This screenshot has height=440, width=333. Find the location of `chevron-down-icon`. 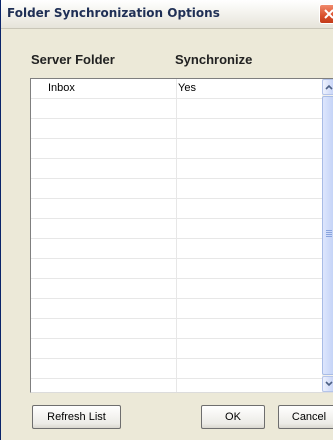

chevron-down-icon is located at coordinates (329, 384).